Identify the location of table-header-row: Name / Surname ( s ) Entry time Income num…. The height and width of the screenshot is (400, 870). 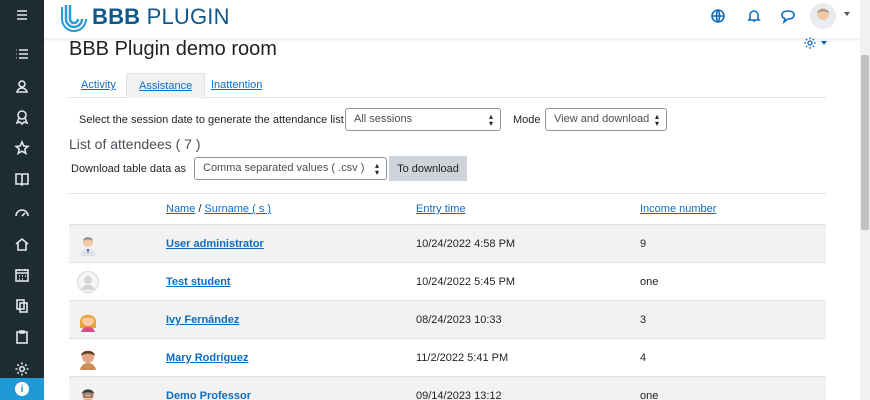
(447, 209).